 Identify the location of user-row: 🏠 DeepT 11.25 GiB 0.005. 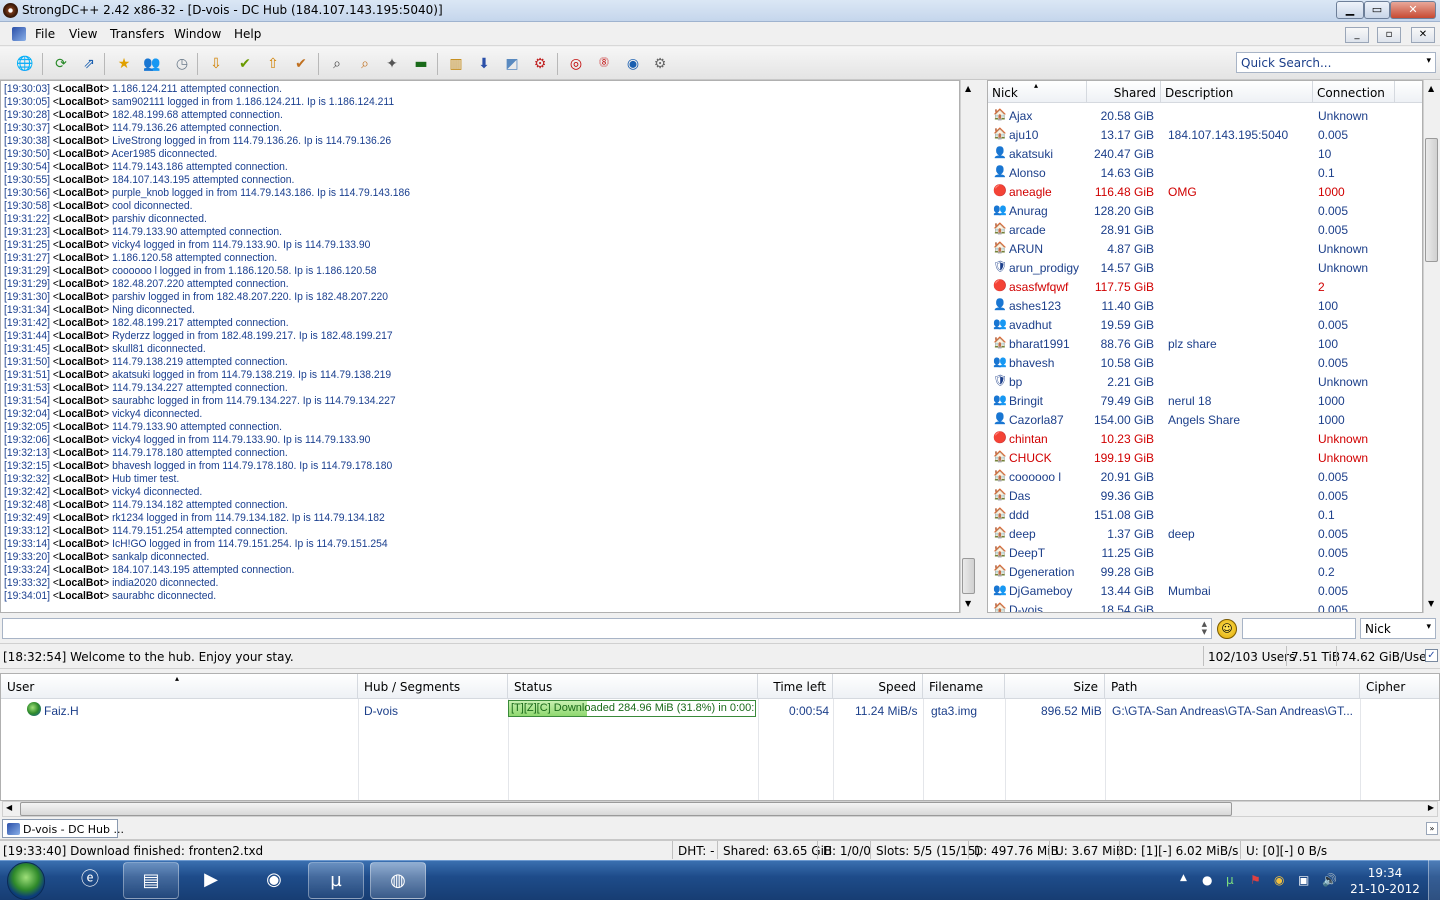
(1205, 552).